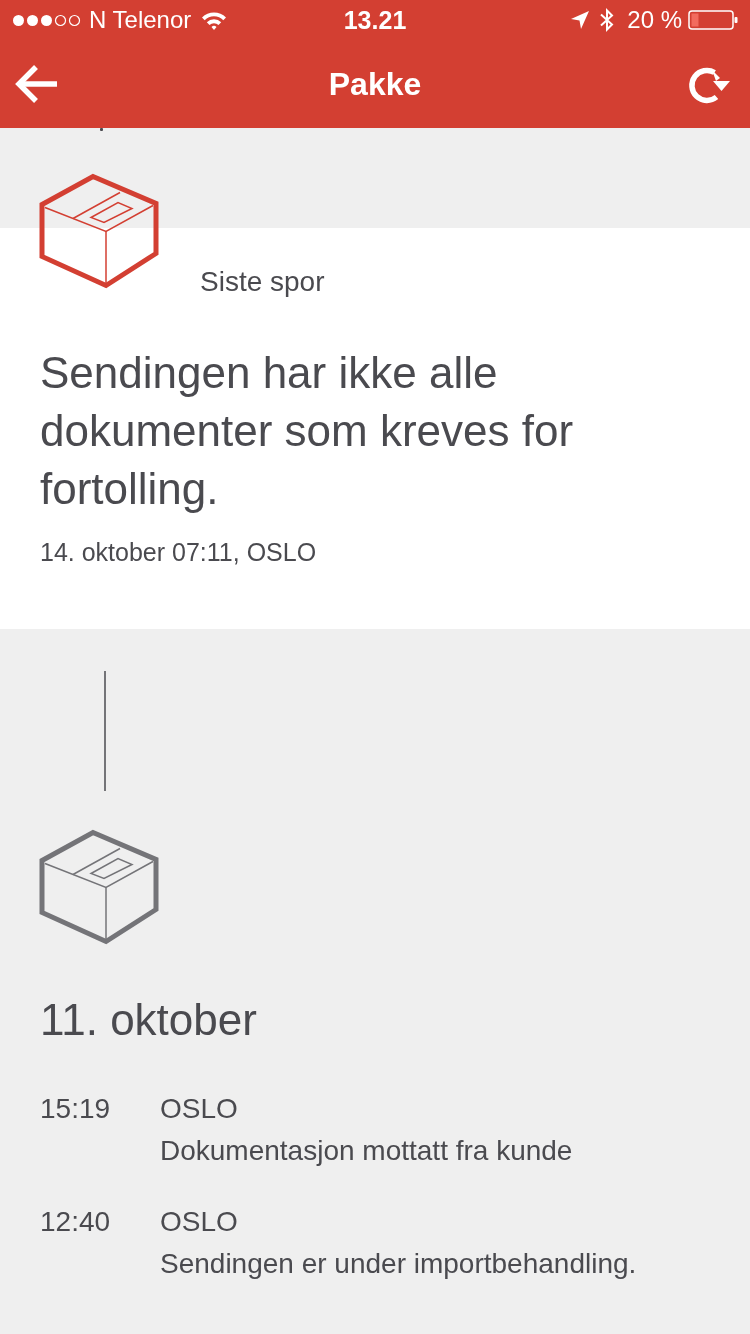 Image resolution: width=750 pixels, height=1334 pixels. Describe the element at coordinates (375, 20) in the screenshot. I see `clock-time: 13.21` at that location.